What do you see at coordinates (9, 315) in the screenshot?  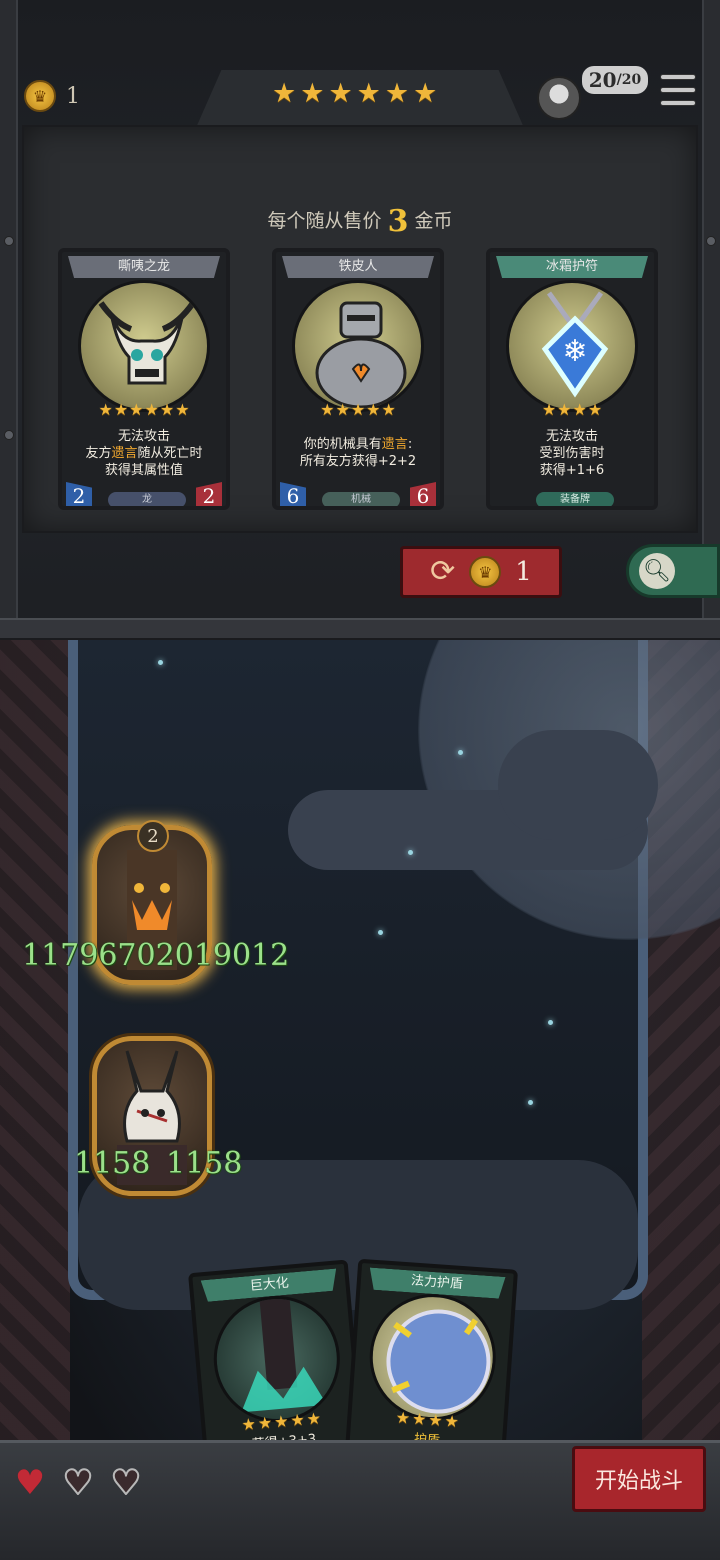 I see `left-rail` at bounding box center [9, 315].